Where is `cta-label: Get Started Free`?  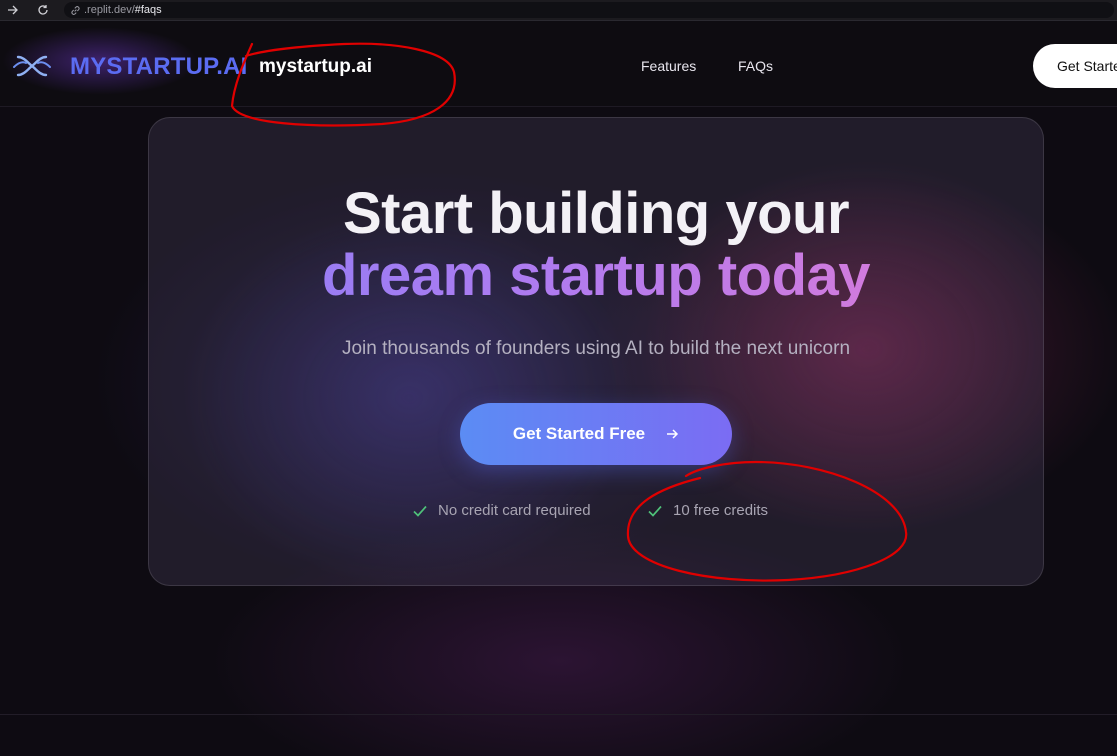 cta-label: Get Started Free is located at coordinates (579, 433).